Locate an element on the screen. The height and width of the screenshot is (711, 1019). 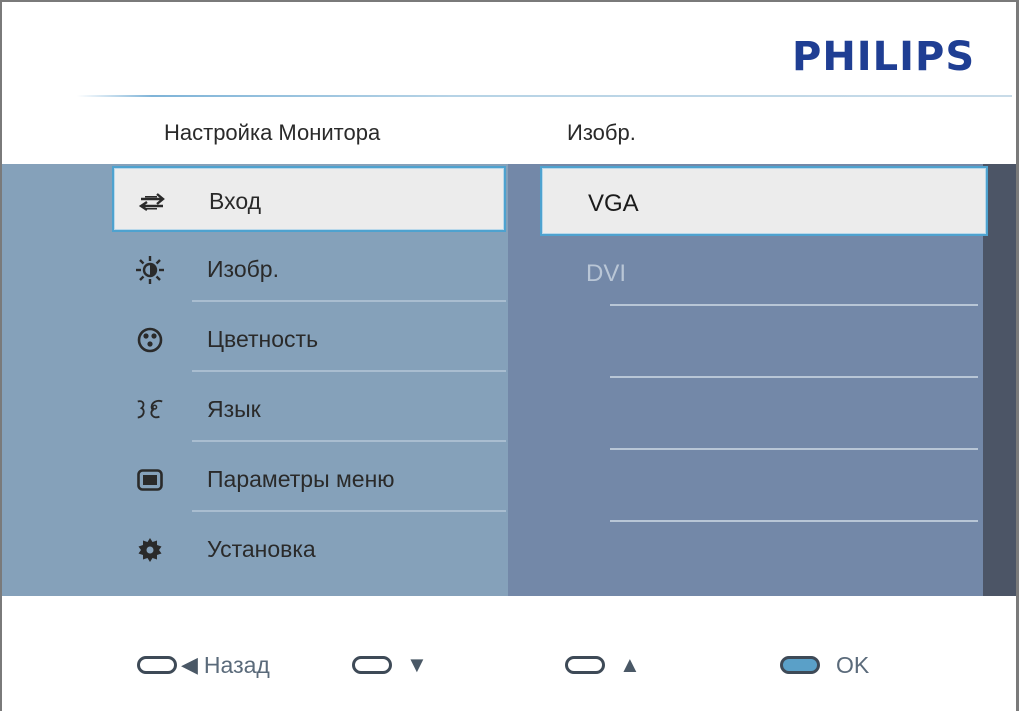
menu-item-picture: Изобр. is located at coordinates (309, 269).